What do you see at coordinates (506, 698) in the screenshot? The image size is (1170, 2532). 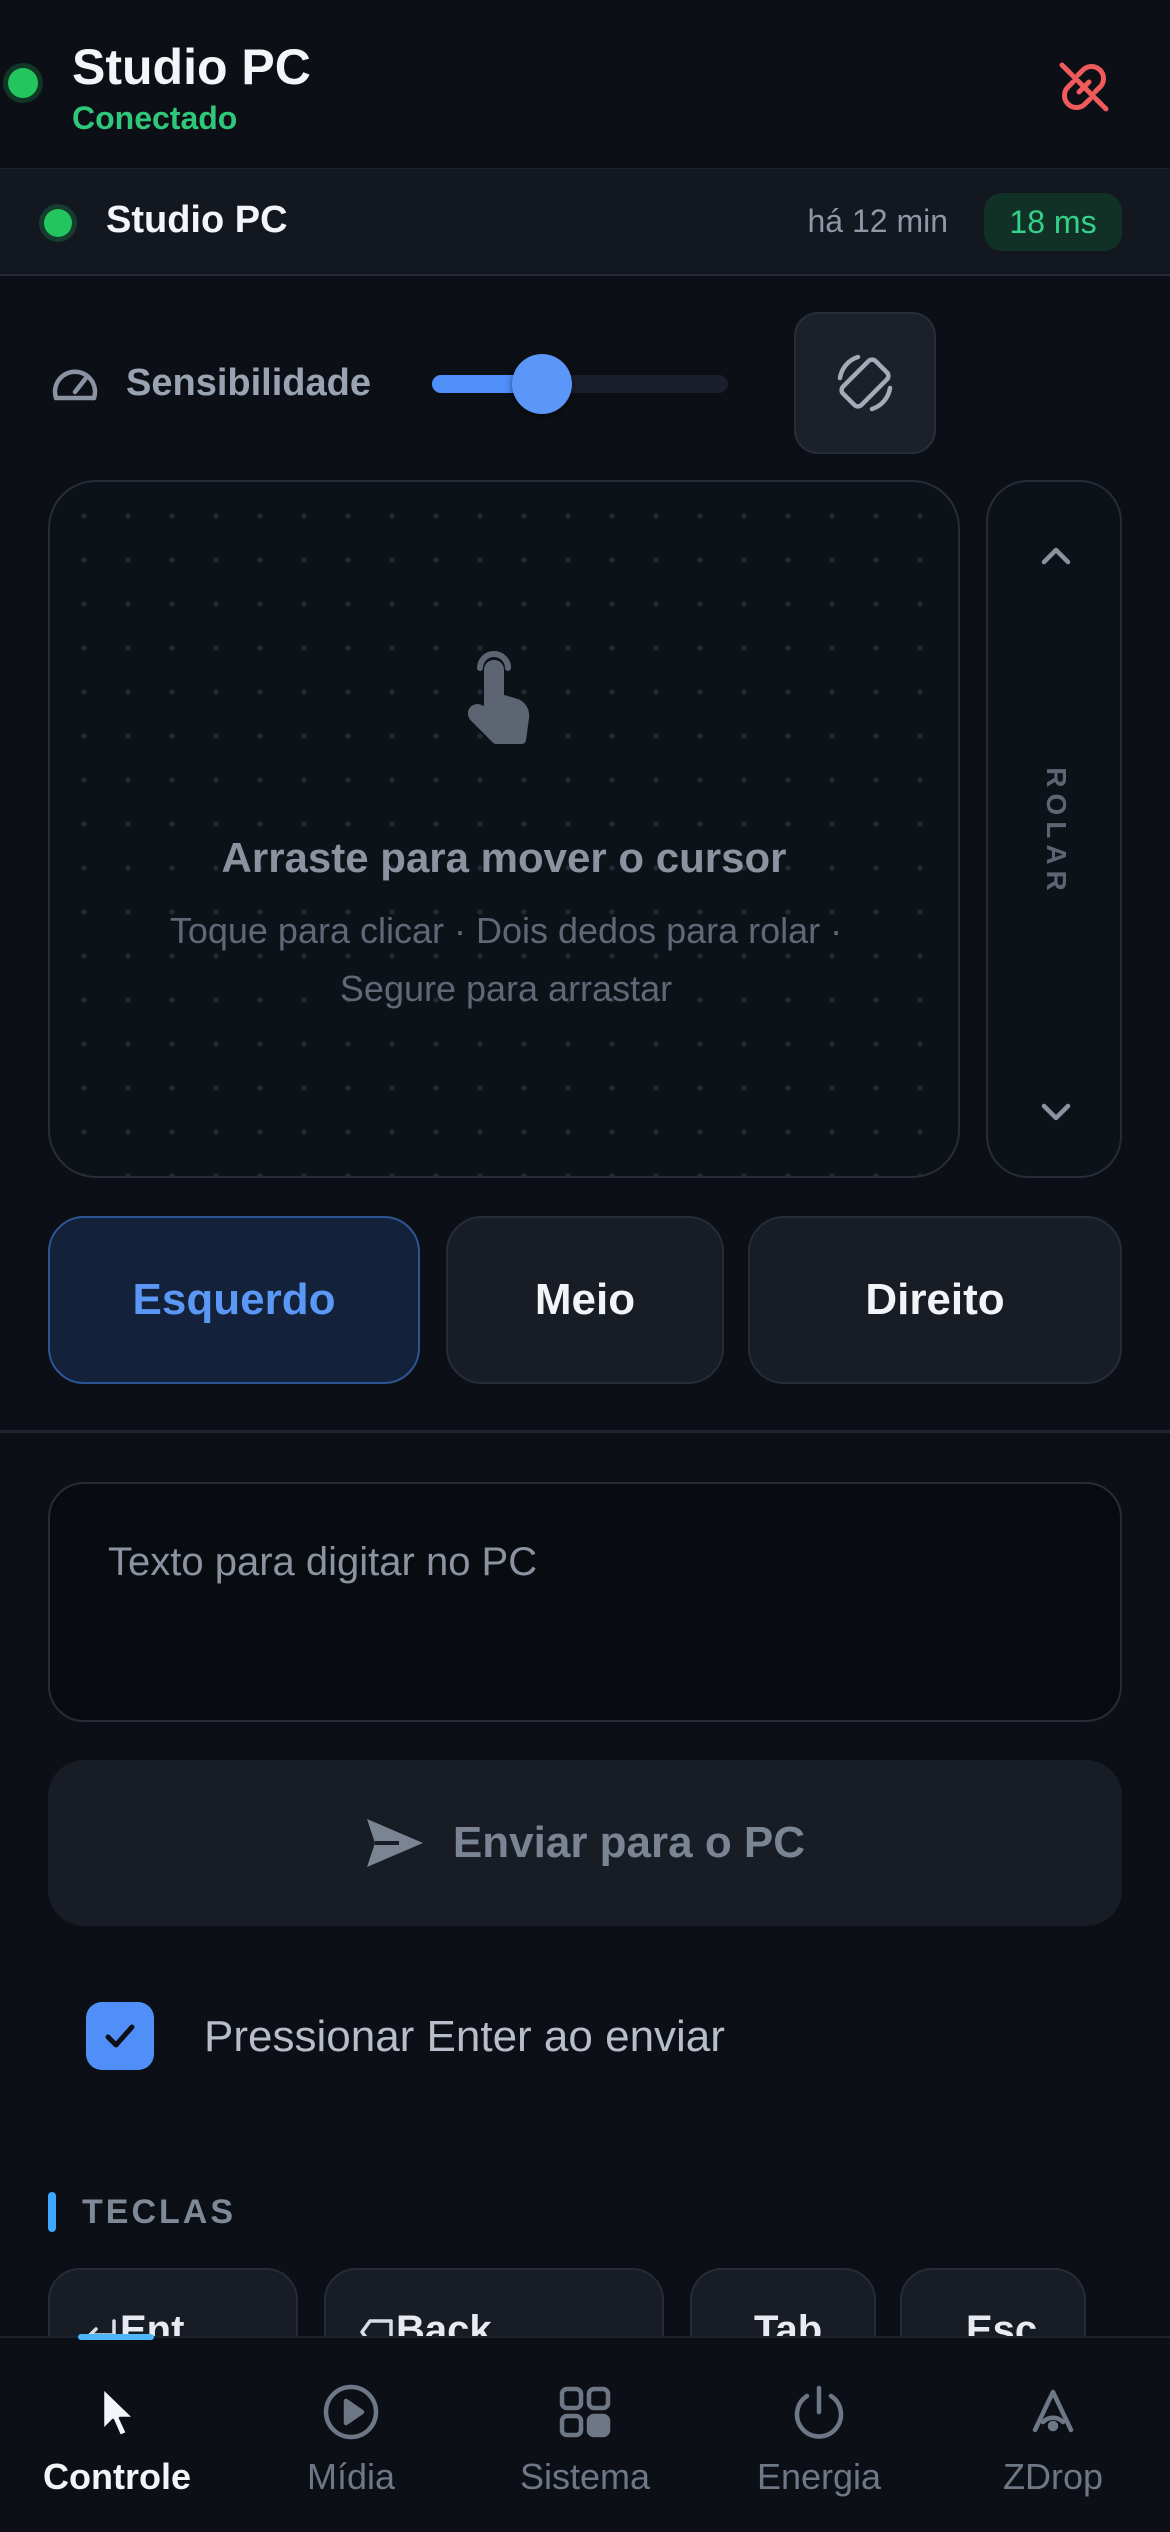 I see `touch-gesture-icon` at bounding box center [506, 698].